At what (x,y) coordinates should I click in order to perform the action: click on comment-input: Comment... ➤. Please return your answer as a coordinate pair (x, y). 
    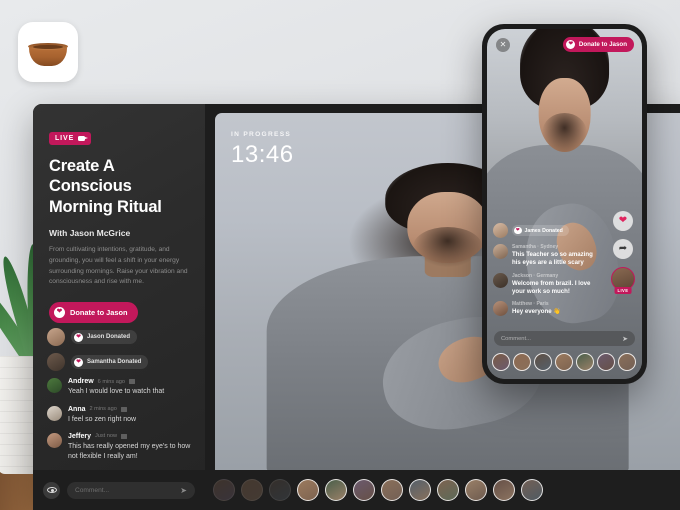
    Looking at the image, I should click on (131, 490).